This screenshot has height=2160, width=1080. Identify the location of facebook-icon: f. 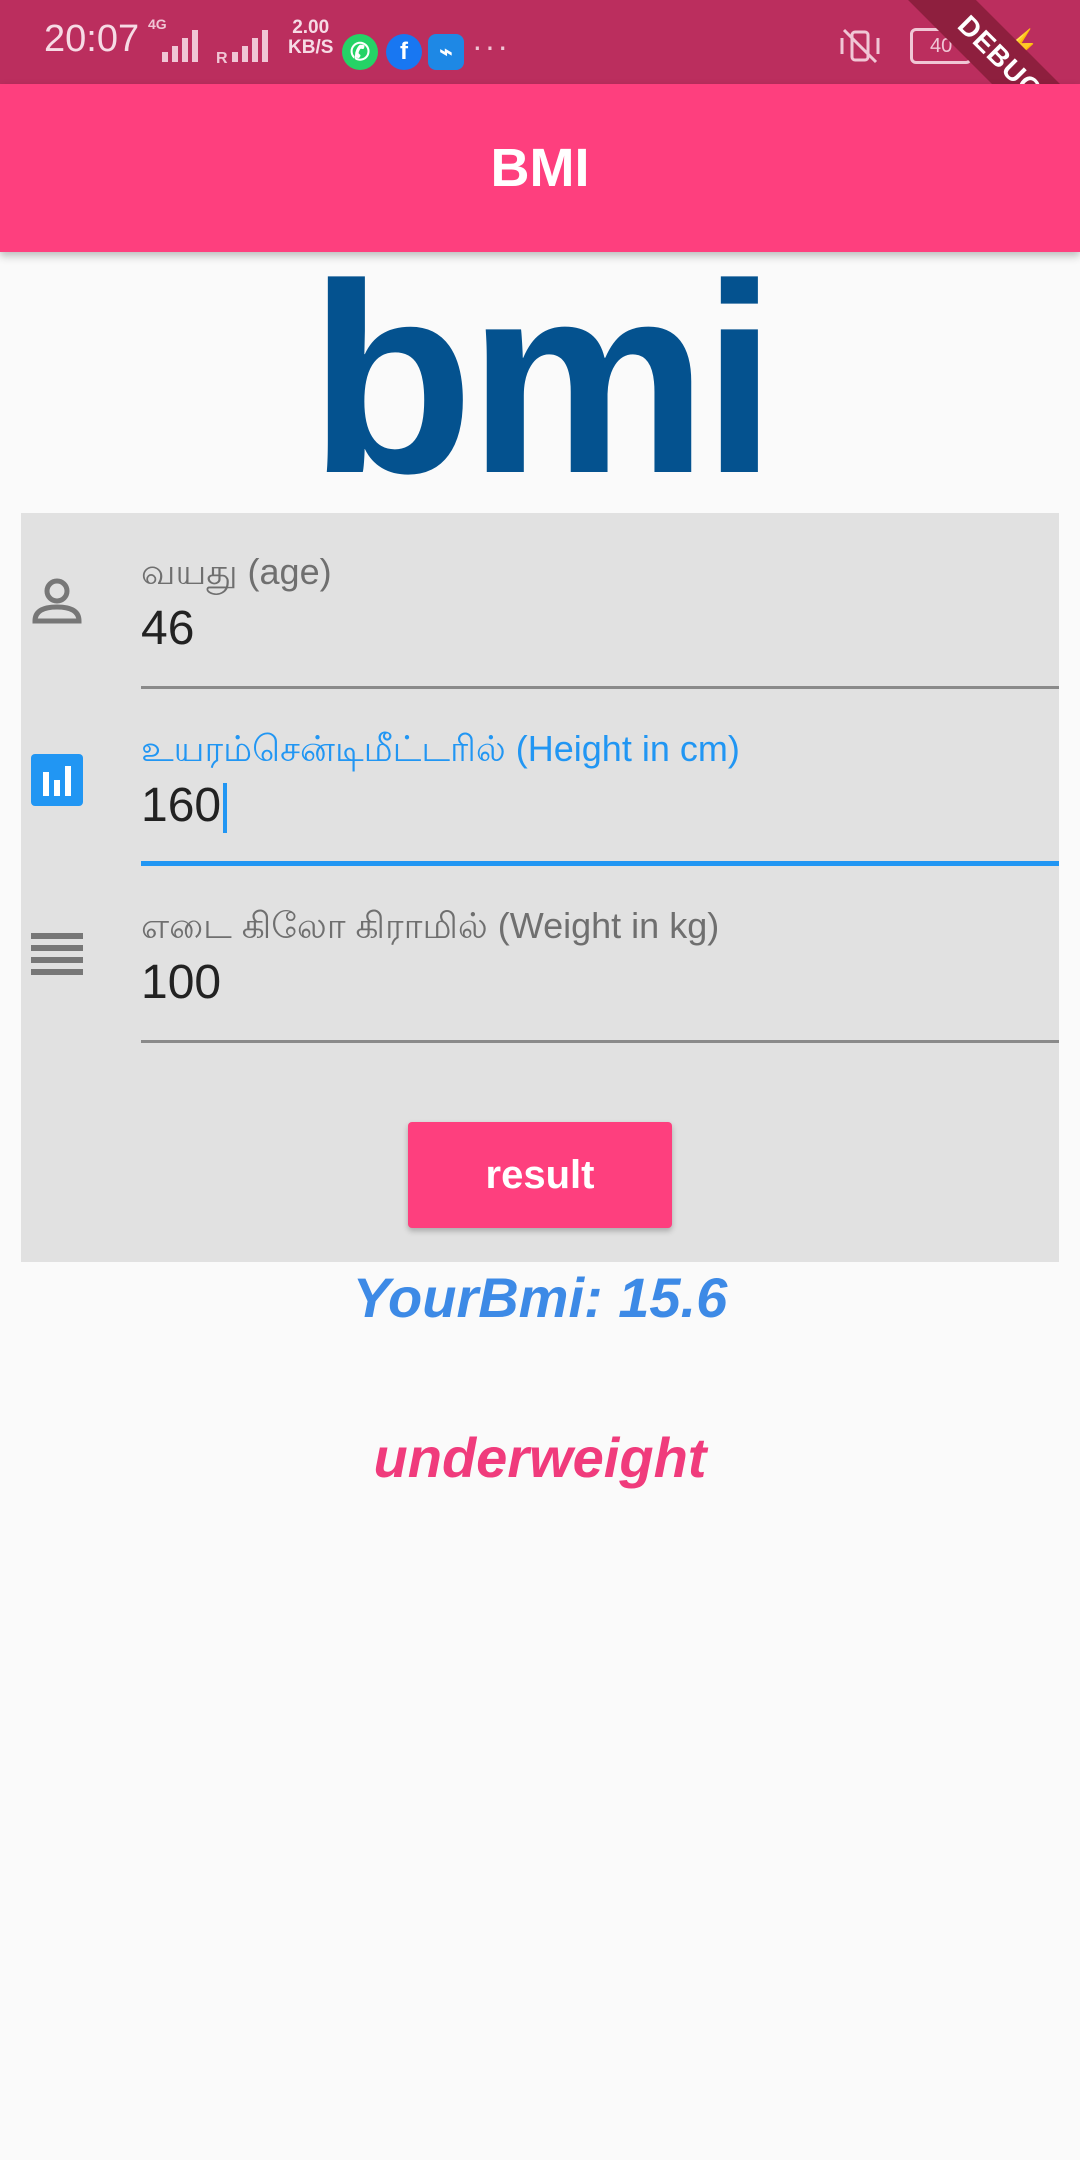
(404, 52).